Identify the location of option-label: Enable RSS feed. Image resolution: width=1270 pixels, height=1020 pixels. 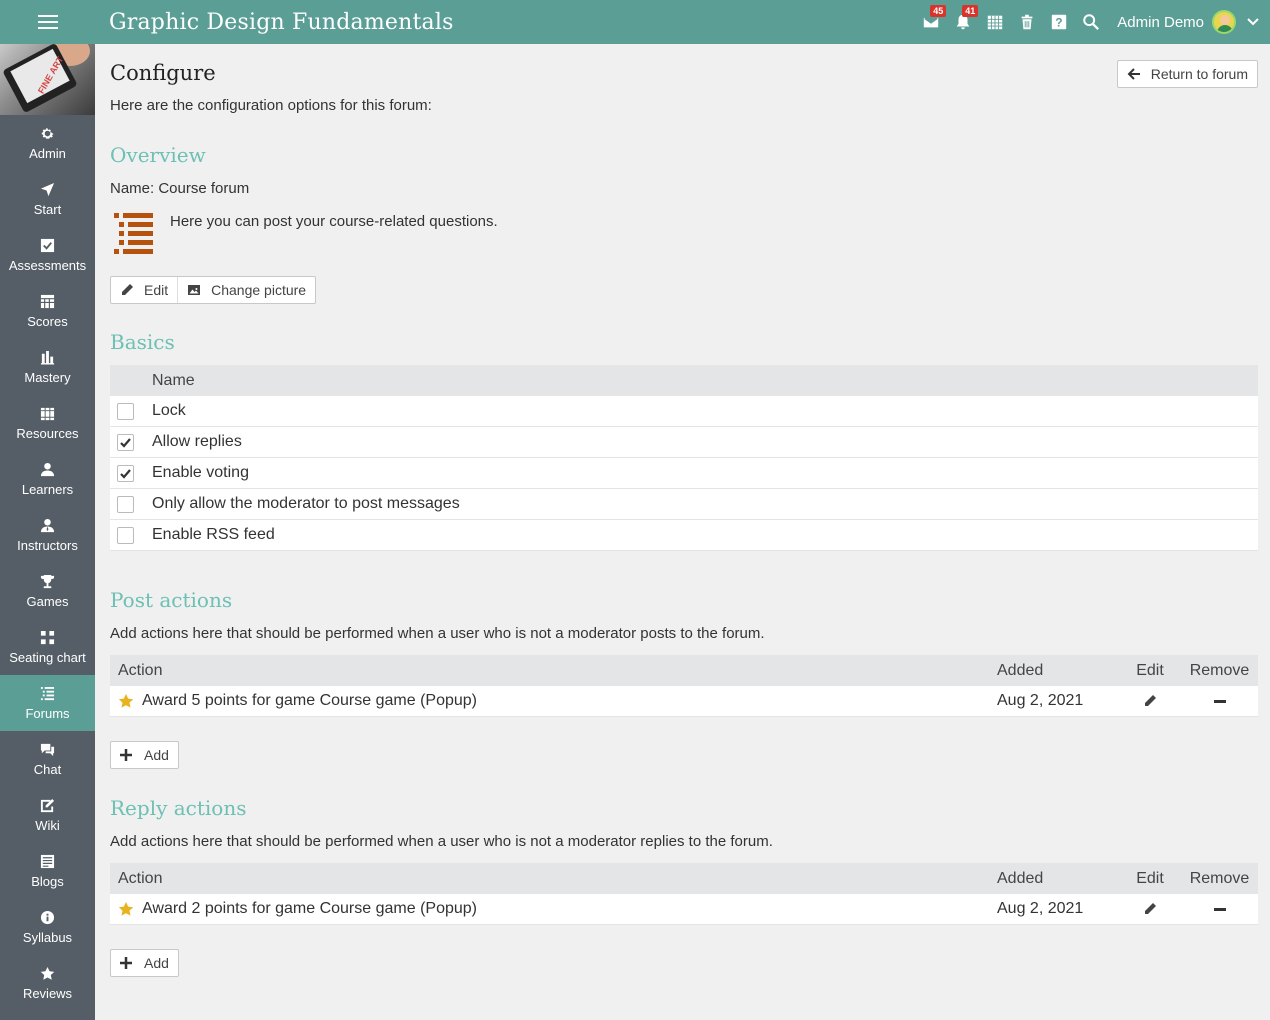
(213, 534).